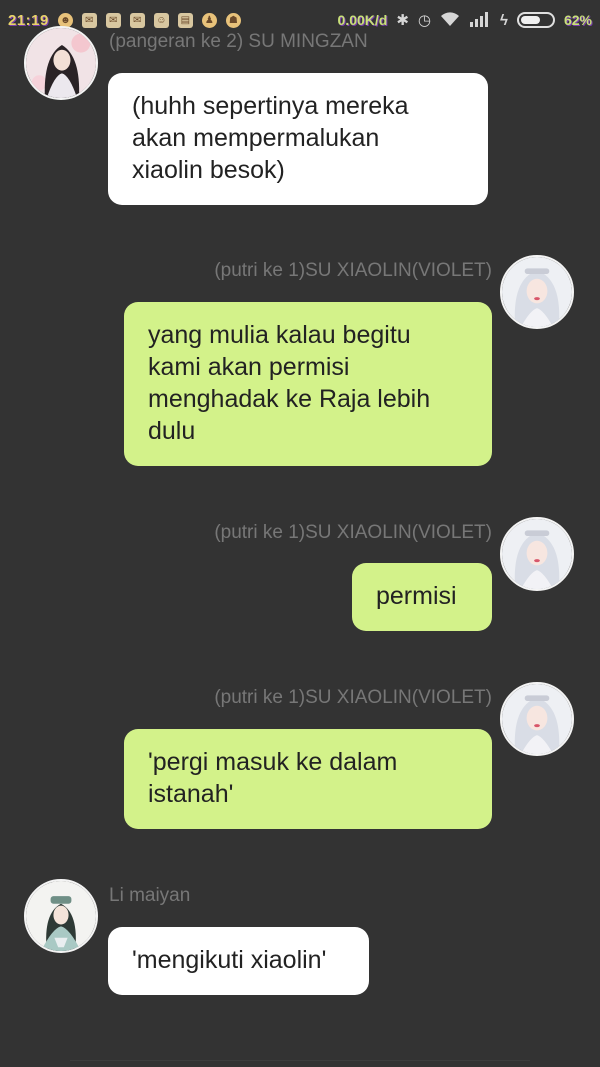 The image size is (600, 1067). I want to click on message-bubble: 'mengikuti xiaolin', so click(238, 961).